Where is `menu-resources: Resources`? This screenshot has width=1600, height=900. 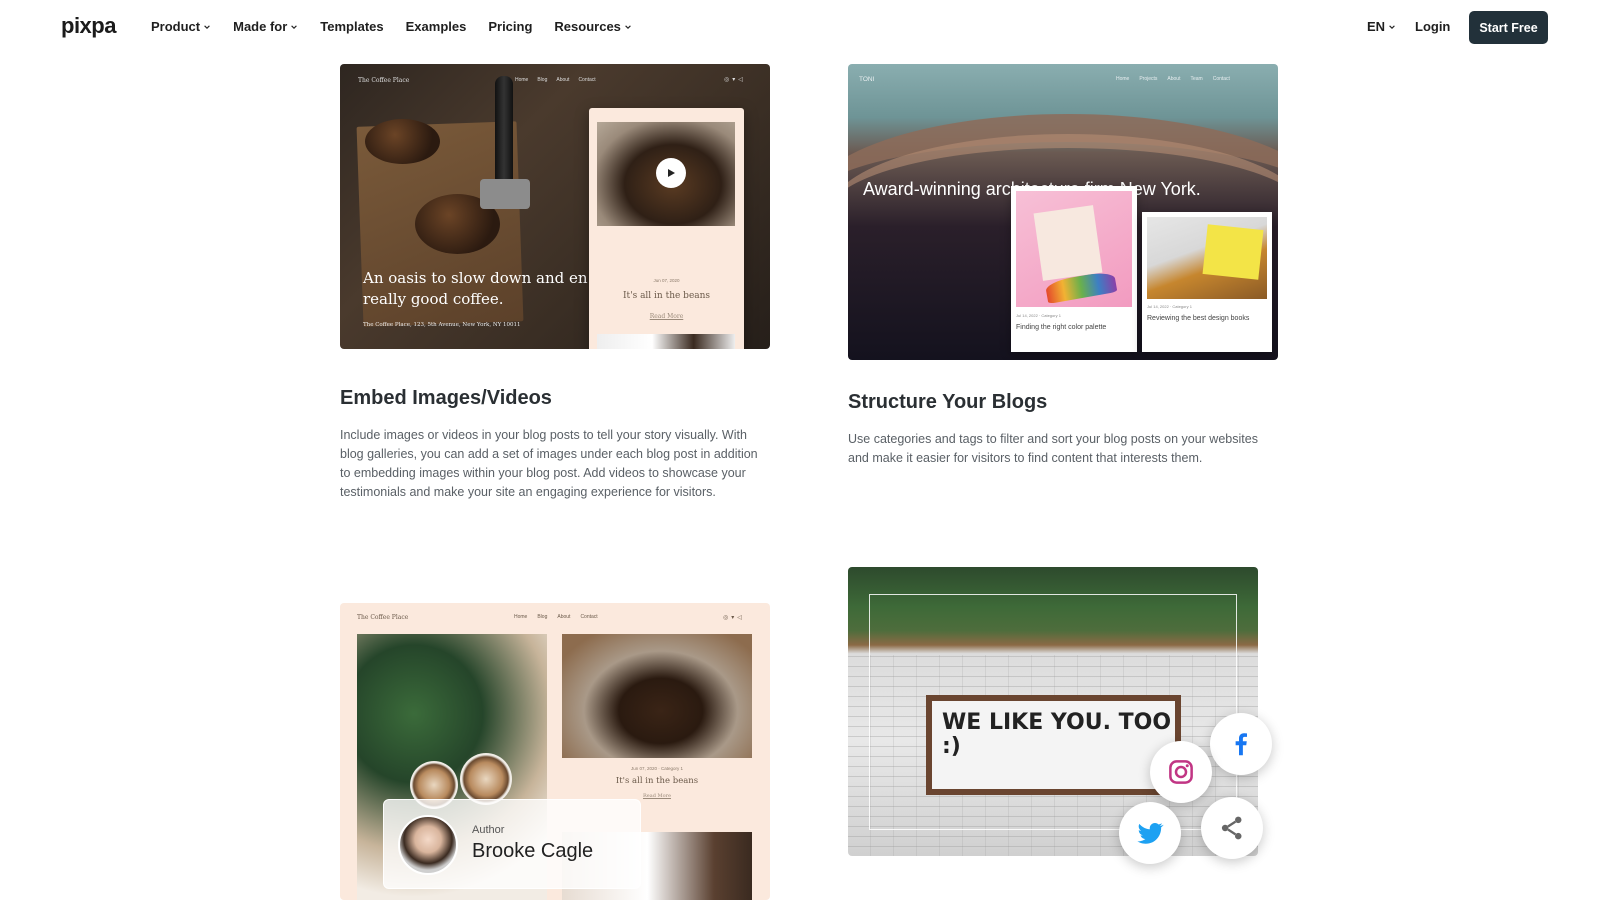 menu-resources: Resources is located at coordinates (592, 26).